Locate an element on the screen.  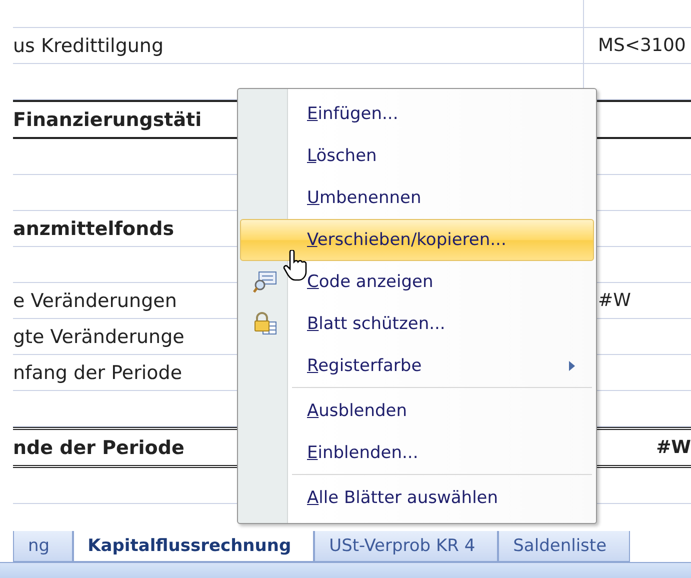
row-label: nde der Periode is located at coordinates (98, 447).